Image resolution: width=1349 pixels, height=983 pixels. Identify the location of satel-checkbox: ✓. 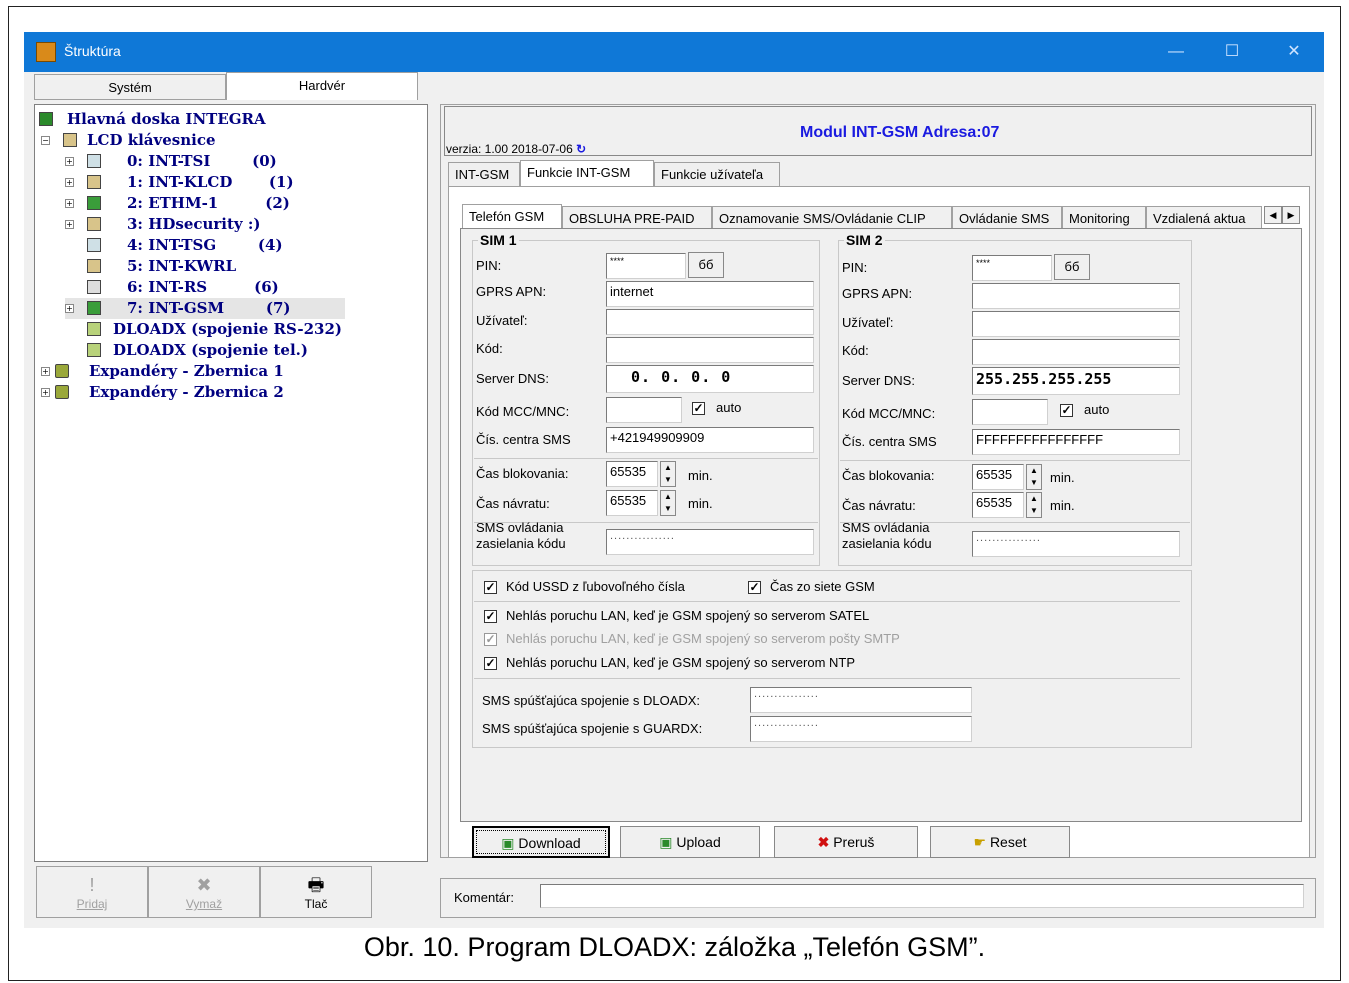
(490, 616).